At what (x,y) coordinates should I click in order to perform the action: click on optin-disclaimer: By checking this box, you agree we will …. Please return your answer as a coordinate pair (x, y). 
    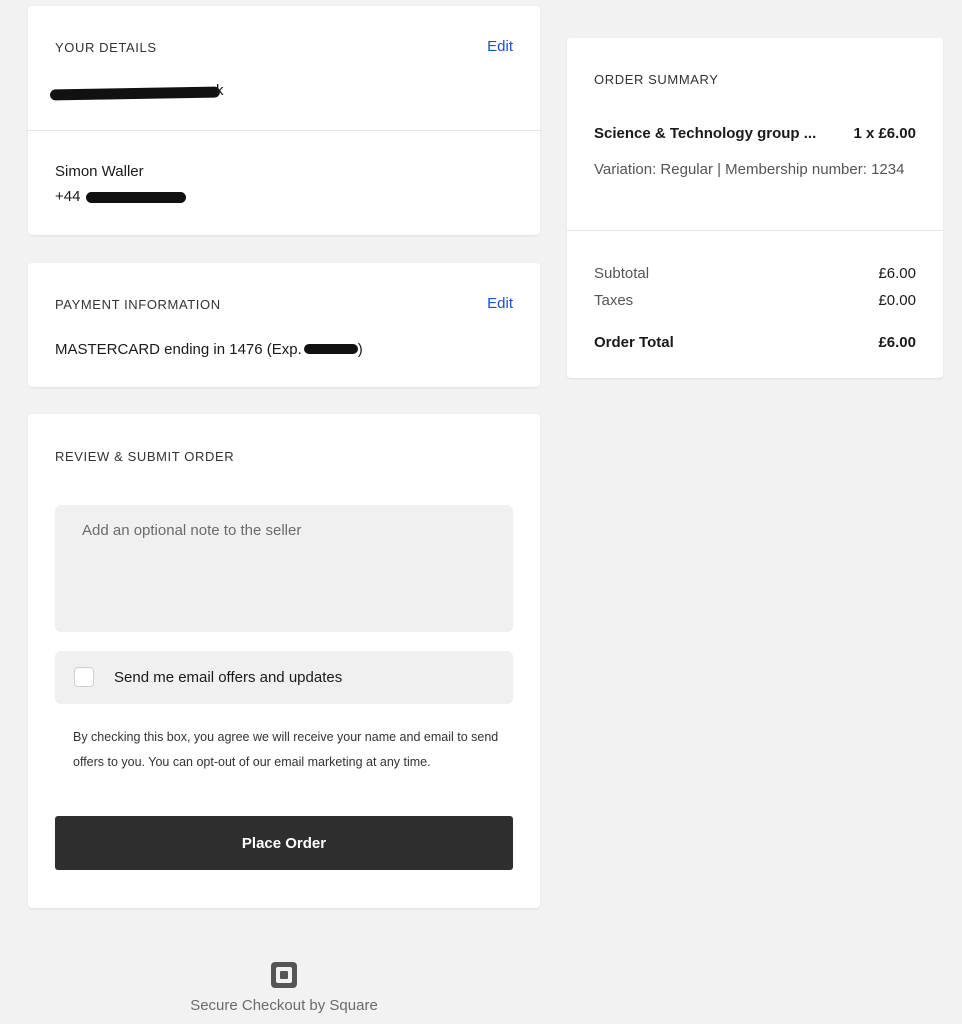
    Looking at the image, I should click on (286, 749).